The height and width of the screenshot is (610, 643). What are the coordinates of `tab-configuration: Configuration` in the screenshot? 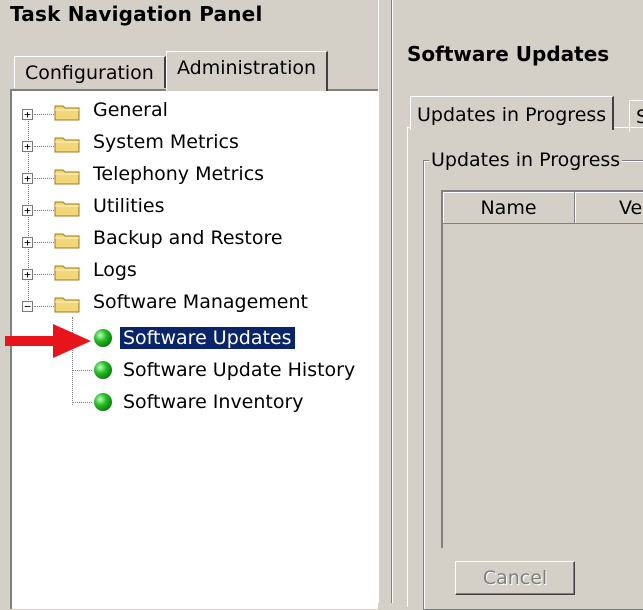 It's located at (90, 72).